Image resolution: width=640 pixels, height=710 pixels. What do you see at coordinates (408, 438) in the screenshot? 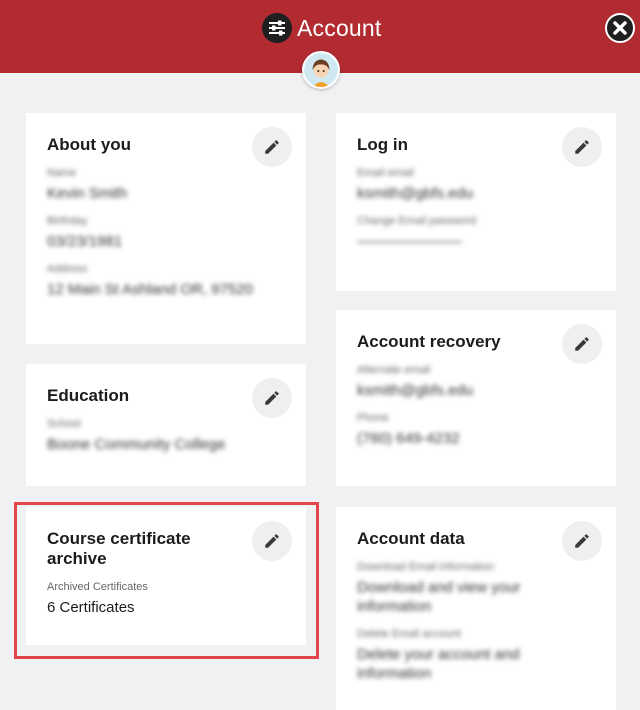
I see `phone-value: (760) 649-4232` at bounding box center [408, 438].